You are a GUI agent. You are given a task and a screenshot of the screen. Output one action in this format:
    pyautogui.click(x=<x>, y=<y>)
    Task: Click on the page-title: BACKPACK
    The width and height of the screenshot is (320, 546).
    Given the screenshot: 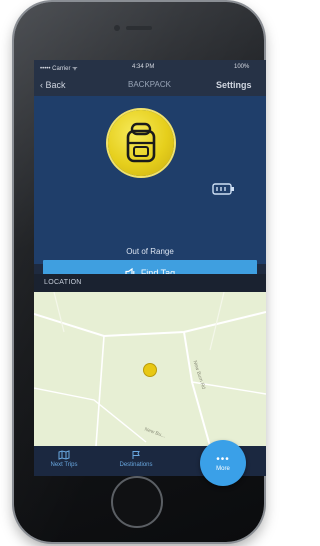 What is the action you would take?
    pyautogui.click(x=149, y=84)
    